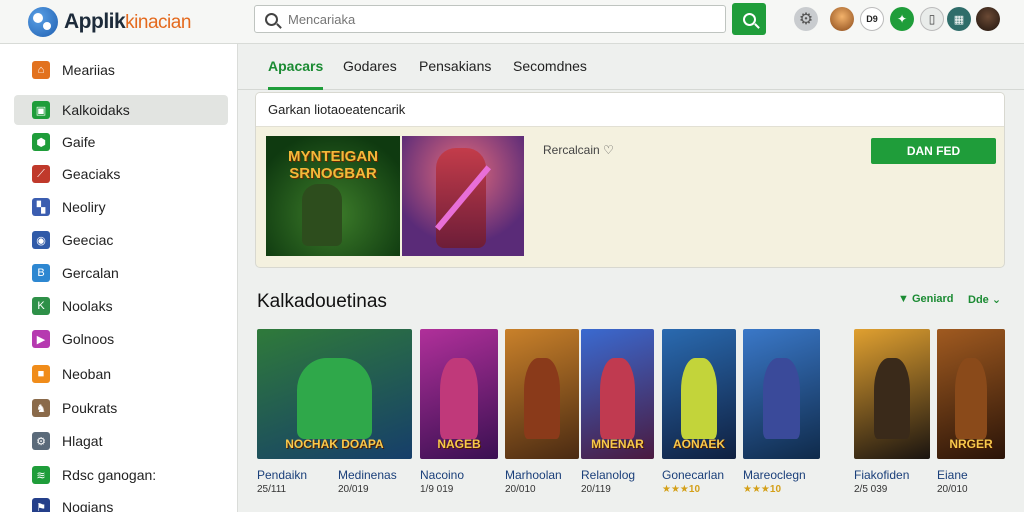 The image size is (1024, 512). Describe the element at coordinates (871, 489) in the screenshot. I see `game-card-meta: 2/5 039` at that location.